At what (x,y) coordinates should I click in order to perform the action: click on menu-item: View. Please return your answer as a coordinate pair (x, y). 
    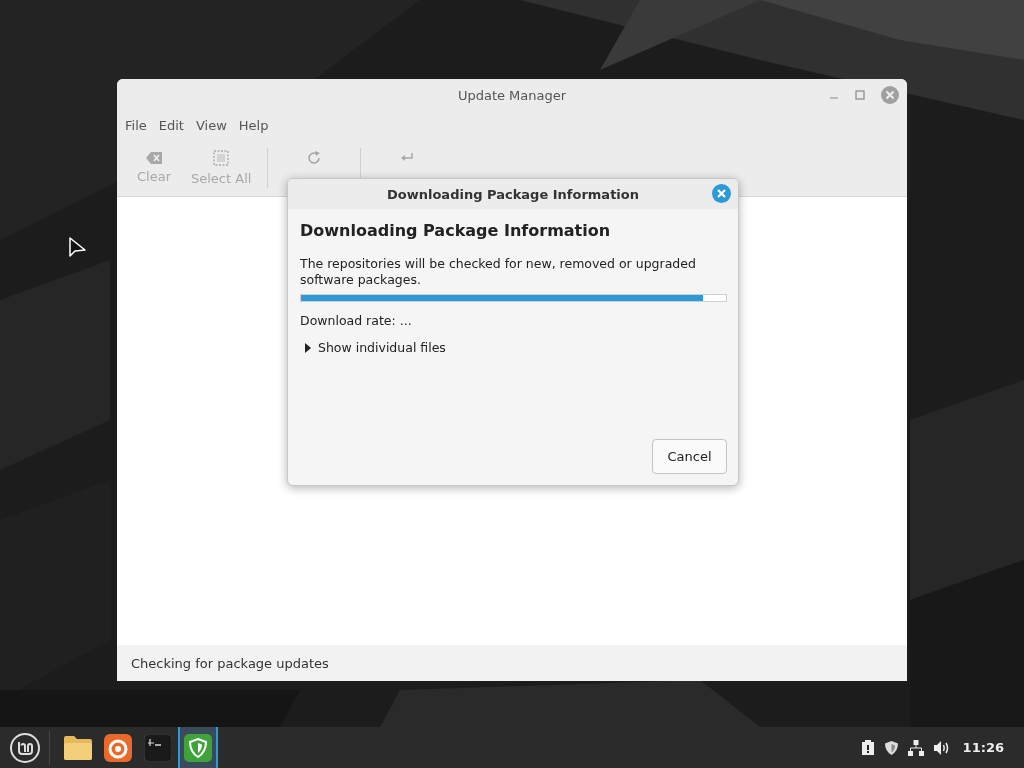
    Looking at the image, I should click on (211, 125).